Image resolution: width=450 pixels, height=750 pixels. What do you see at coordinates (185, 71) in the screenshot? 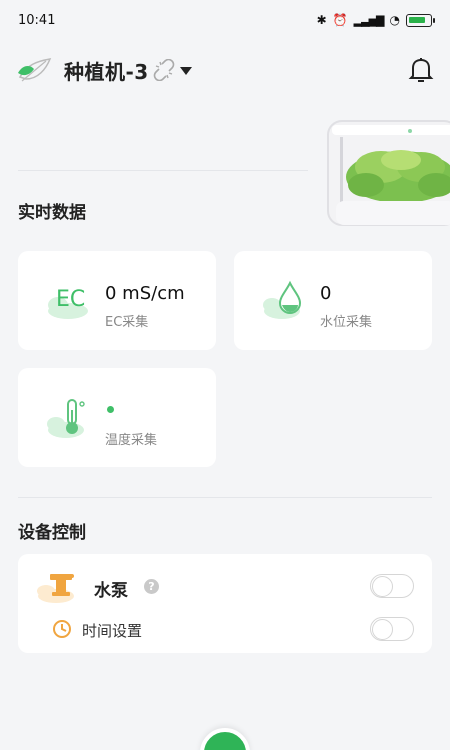
I see `caret-down-icon` at bounding box center [185, 71].